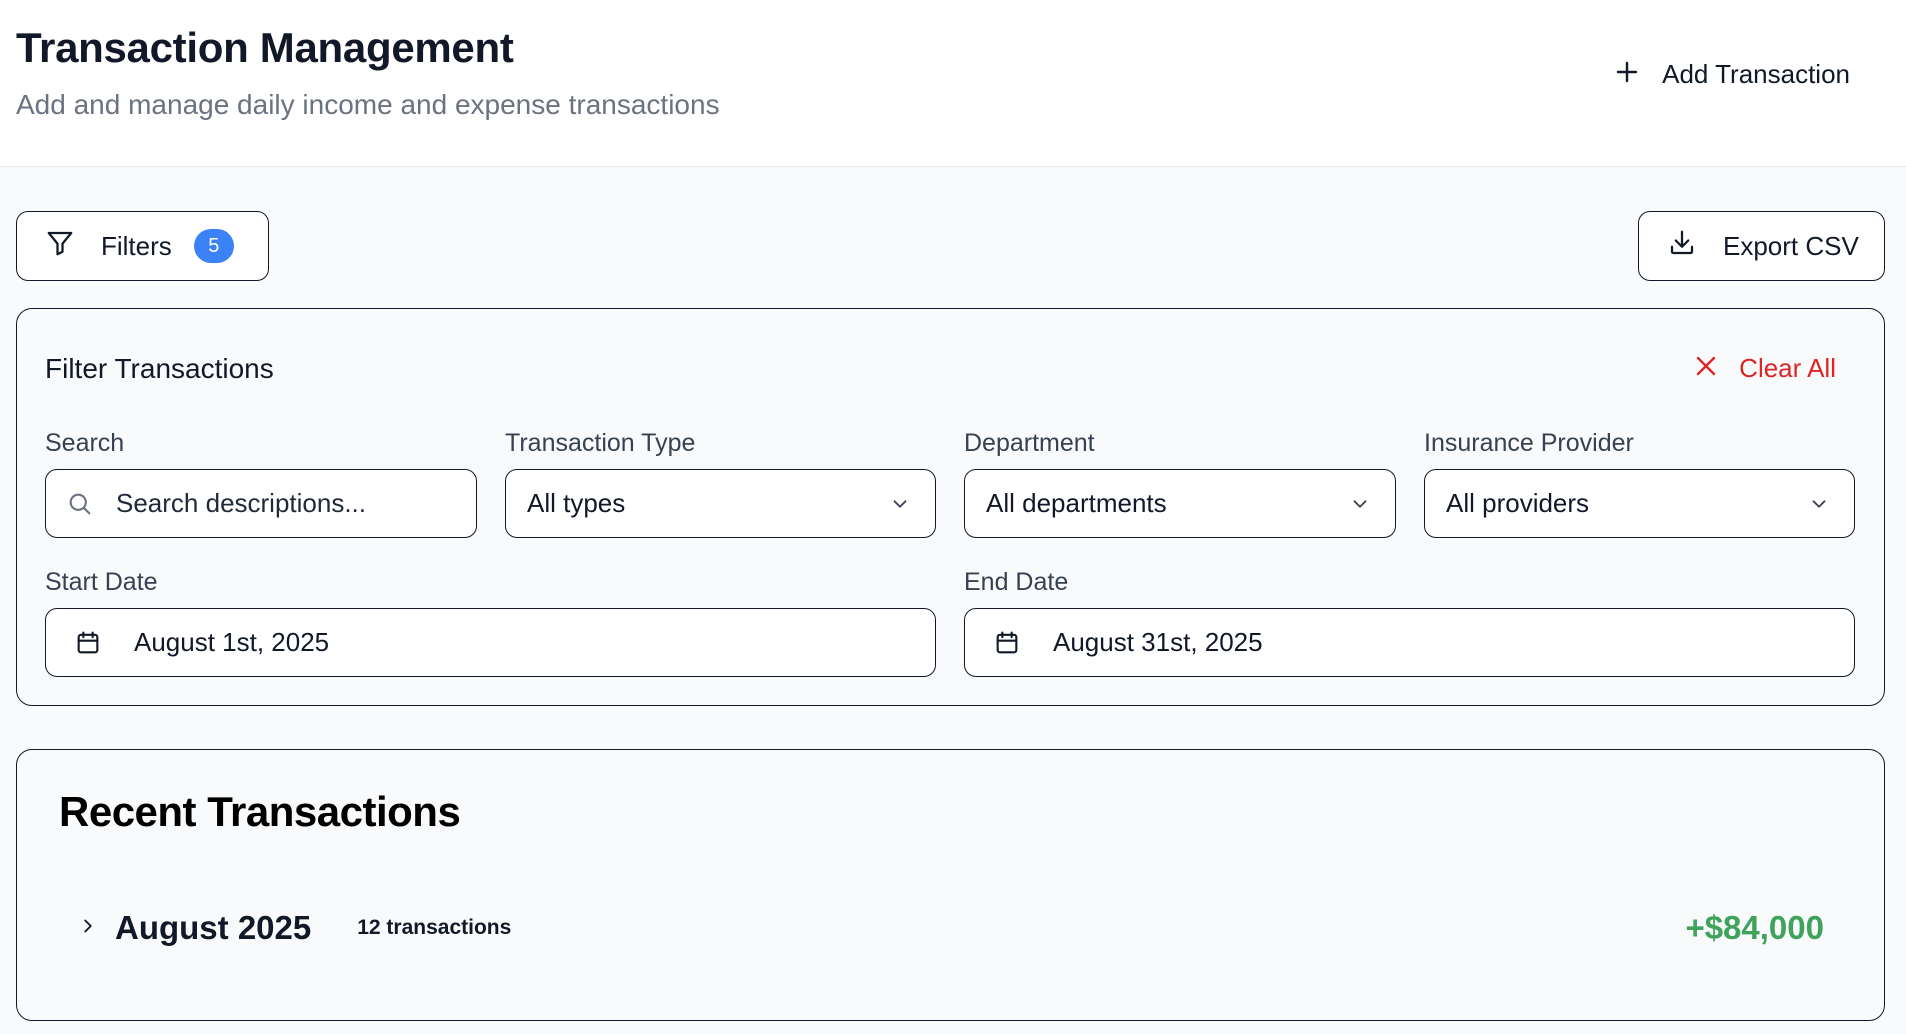  Describe the element at coordinates (1787, 368) in the screenshot. I see `clear-all-label: Clear All` at that location.